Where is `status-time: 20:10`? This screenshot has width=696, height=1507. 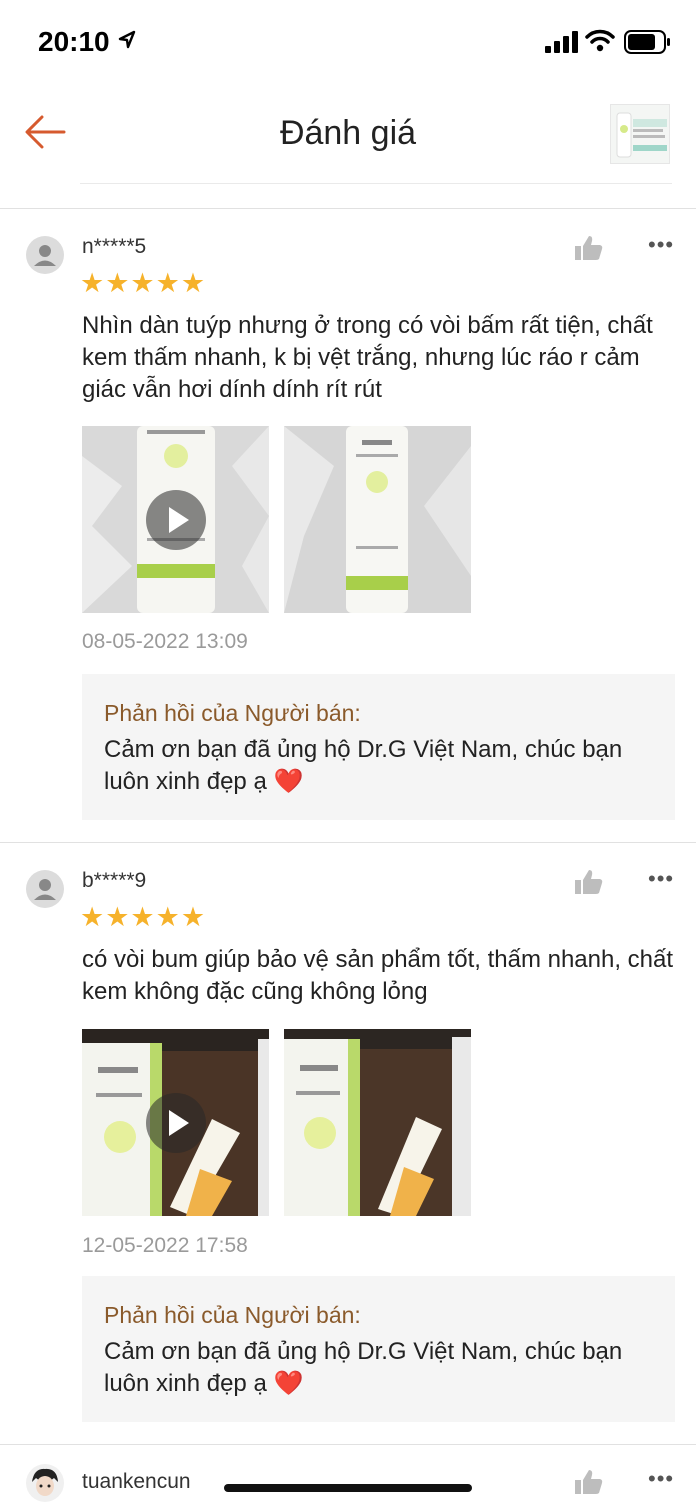
status-time: 20:10 is located at coordinates (74, 41).